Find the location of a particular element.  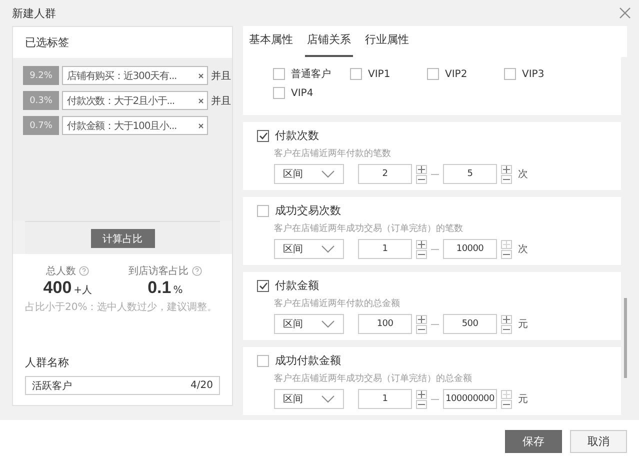

field-label: 人群名称 is located at coordinates (47, 362).